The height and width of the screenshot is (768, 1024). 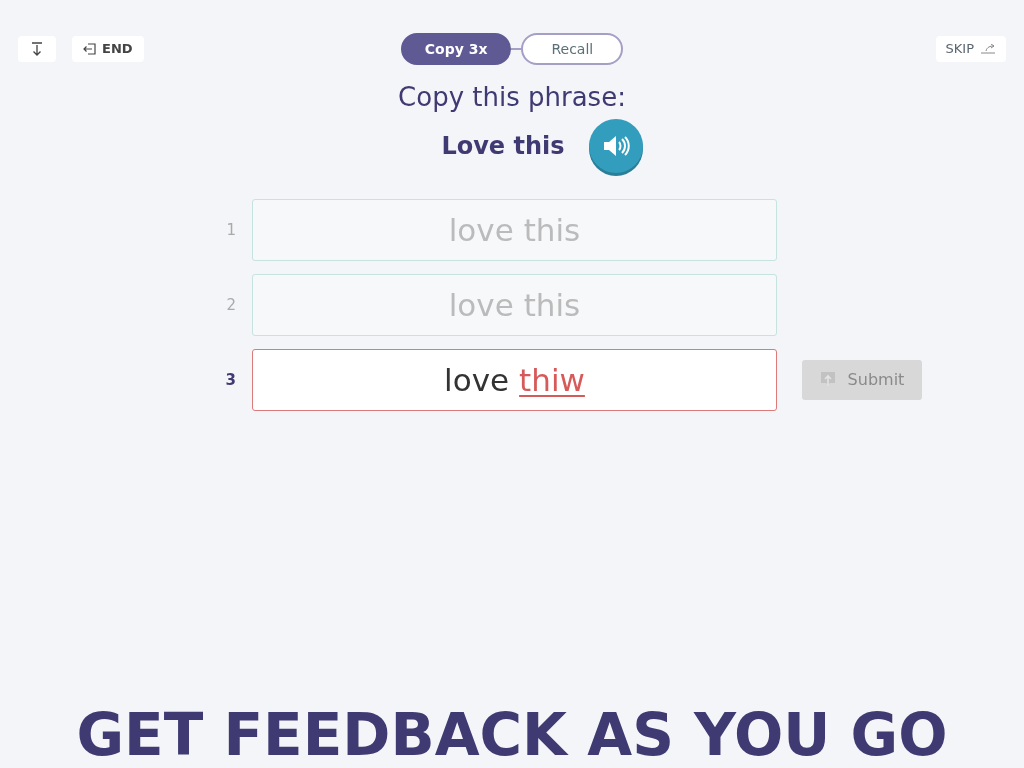 I want to click on skip-button: SKIP, so click(x=970, y=49).